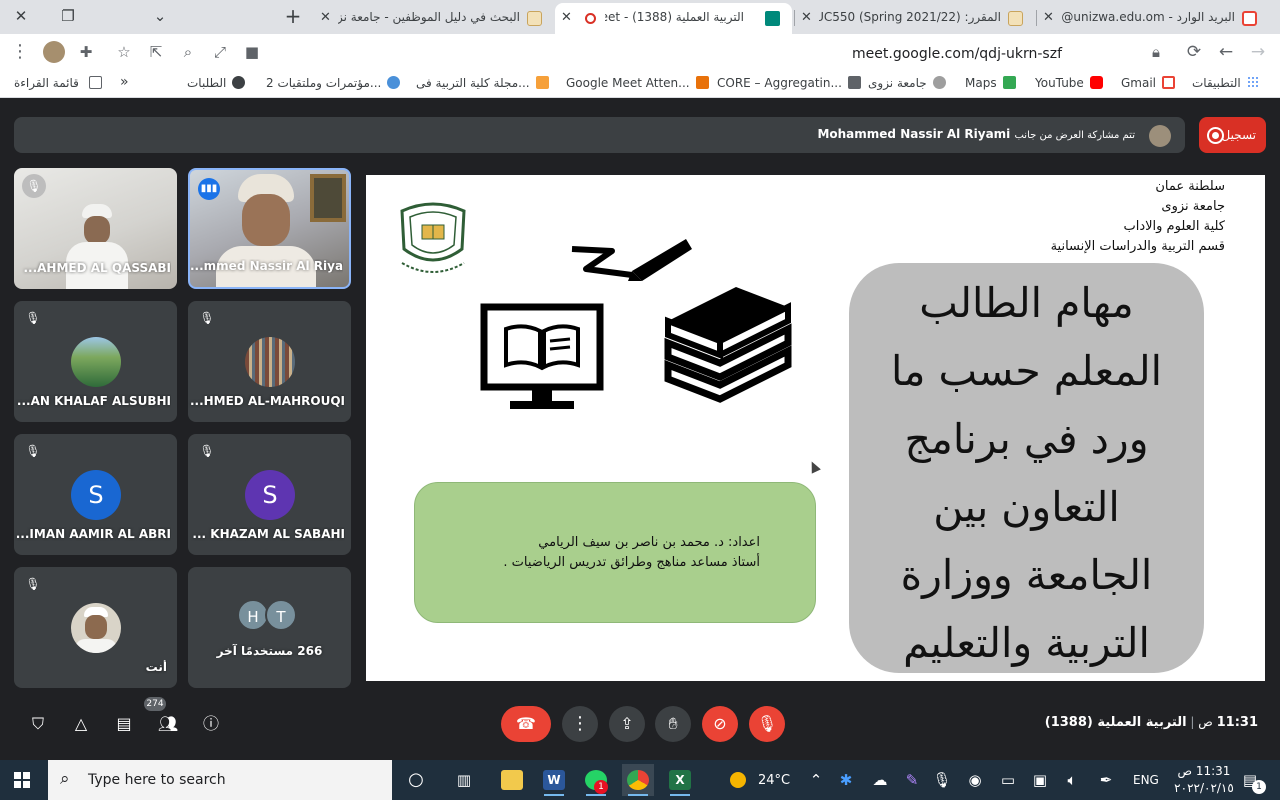 The width and height of the screenshot is (1280, 800). What do you see at coordinates (526, 724) in the screenshot?
I see `leave-call-button: ☎︎` at bounding box center [526, 724].